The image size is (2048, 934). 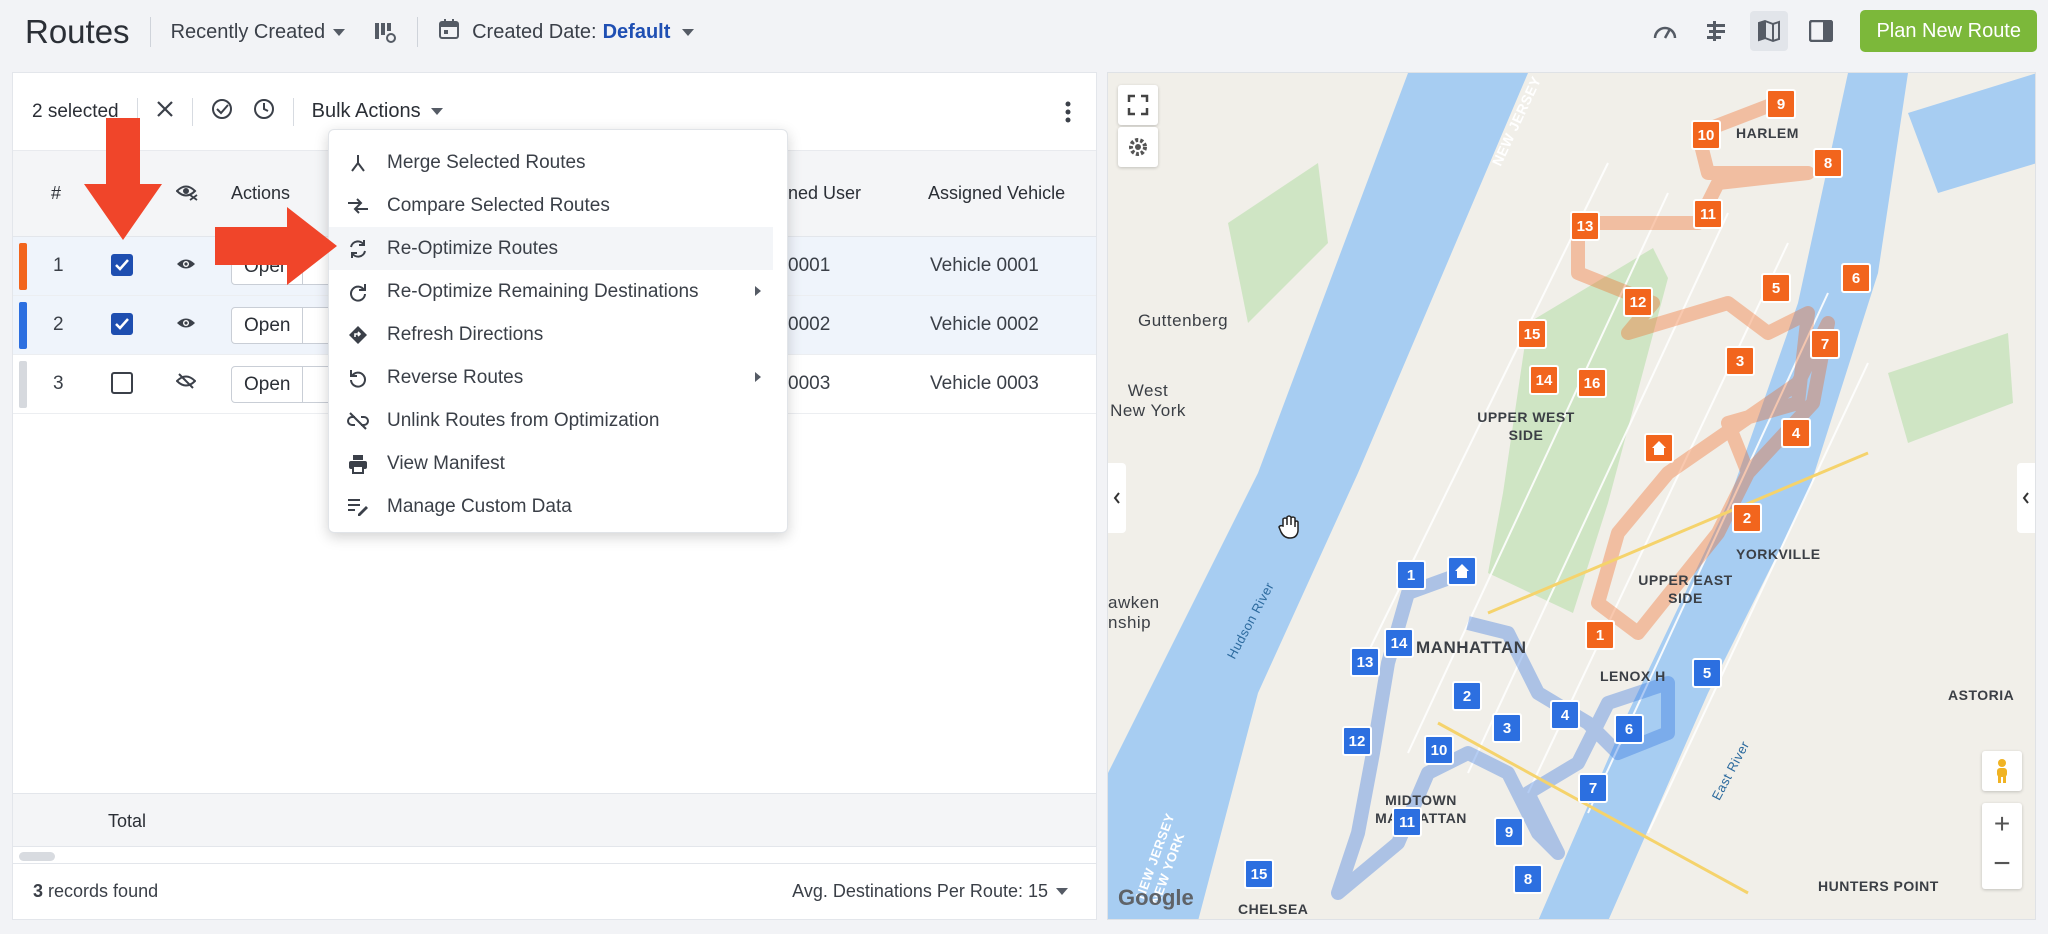 I want to click on assigned-user: 0003, so click(x=809, y=383).